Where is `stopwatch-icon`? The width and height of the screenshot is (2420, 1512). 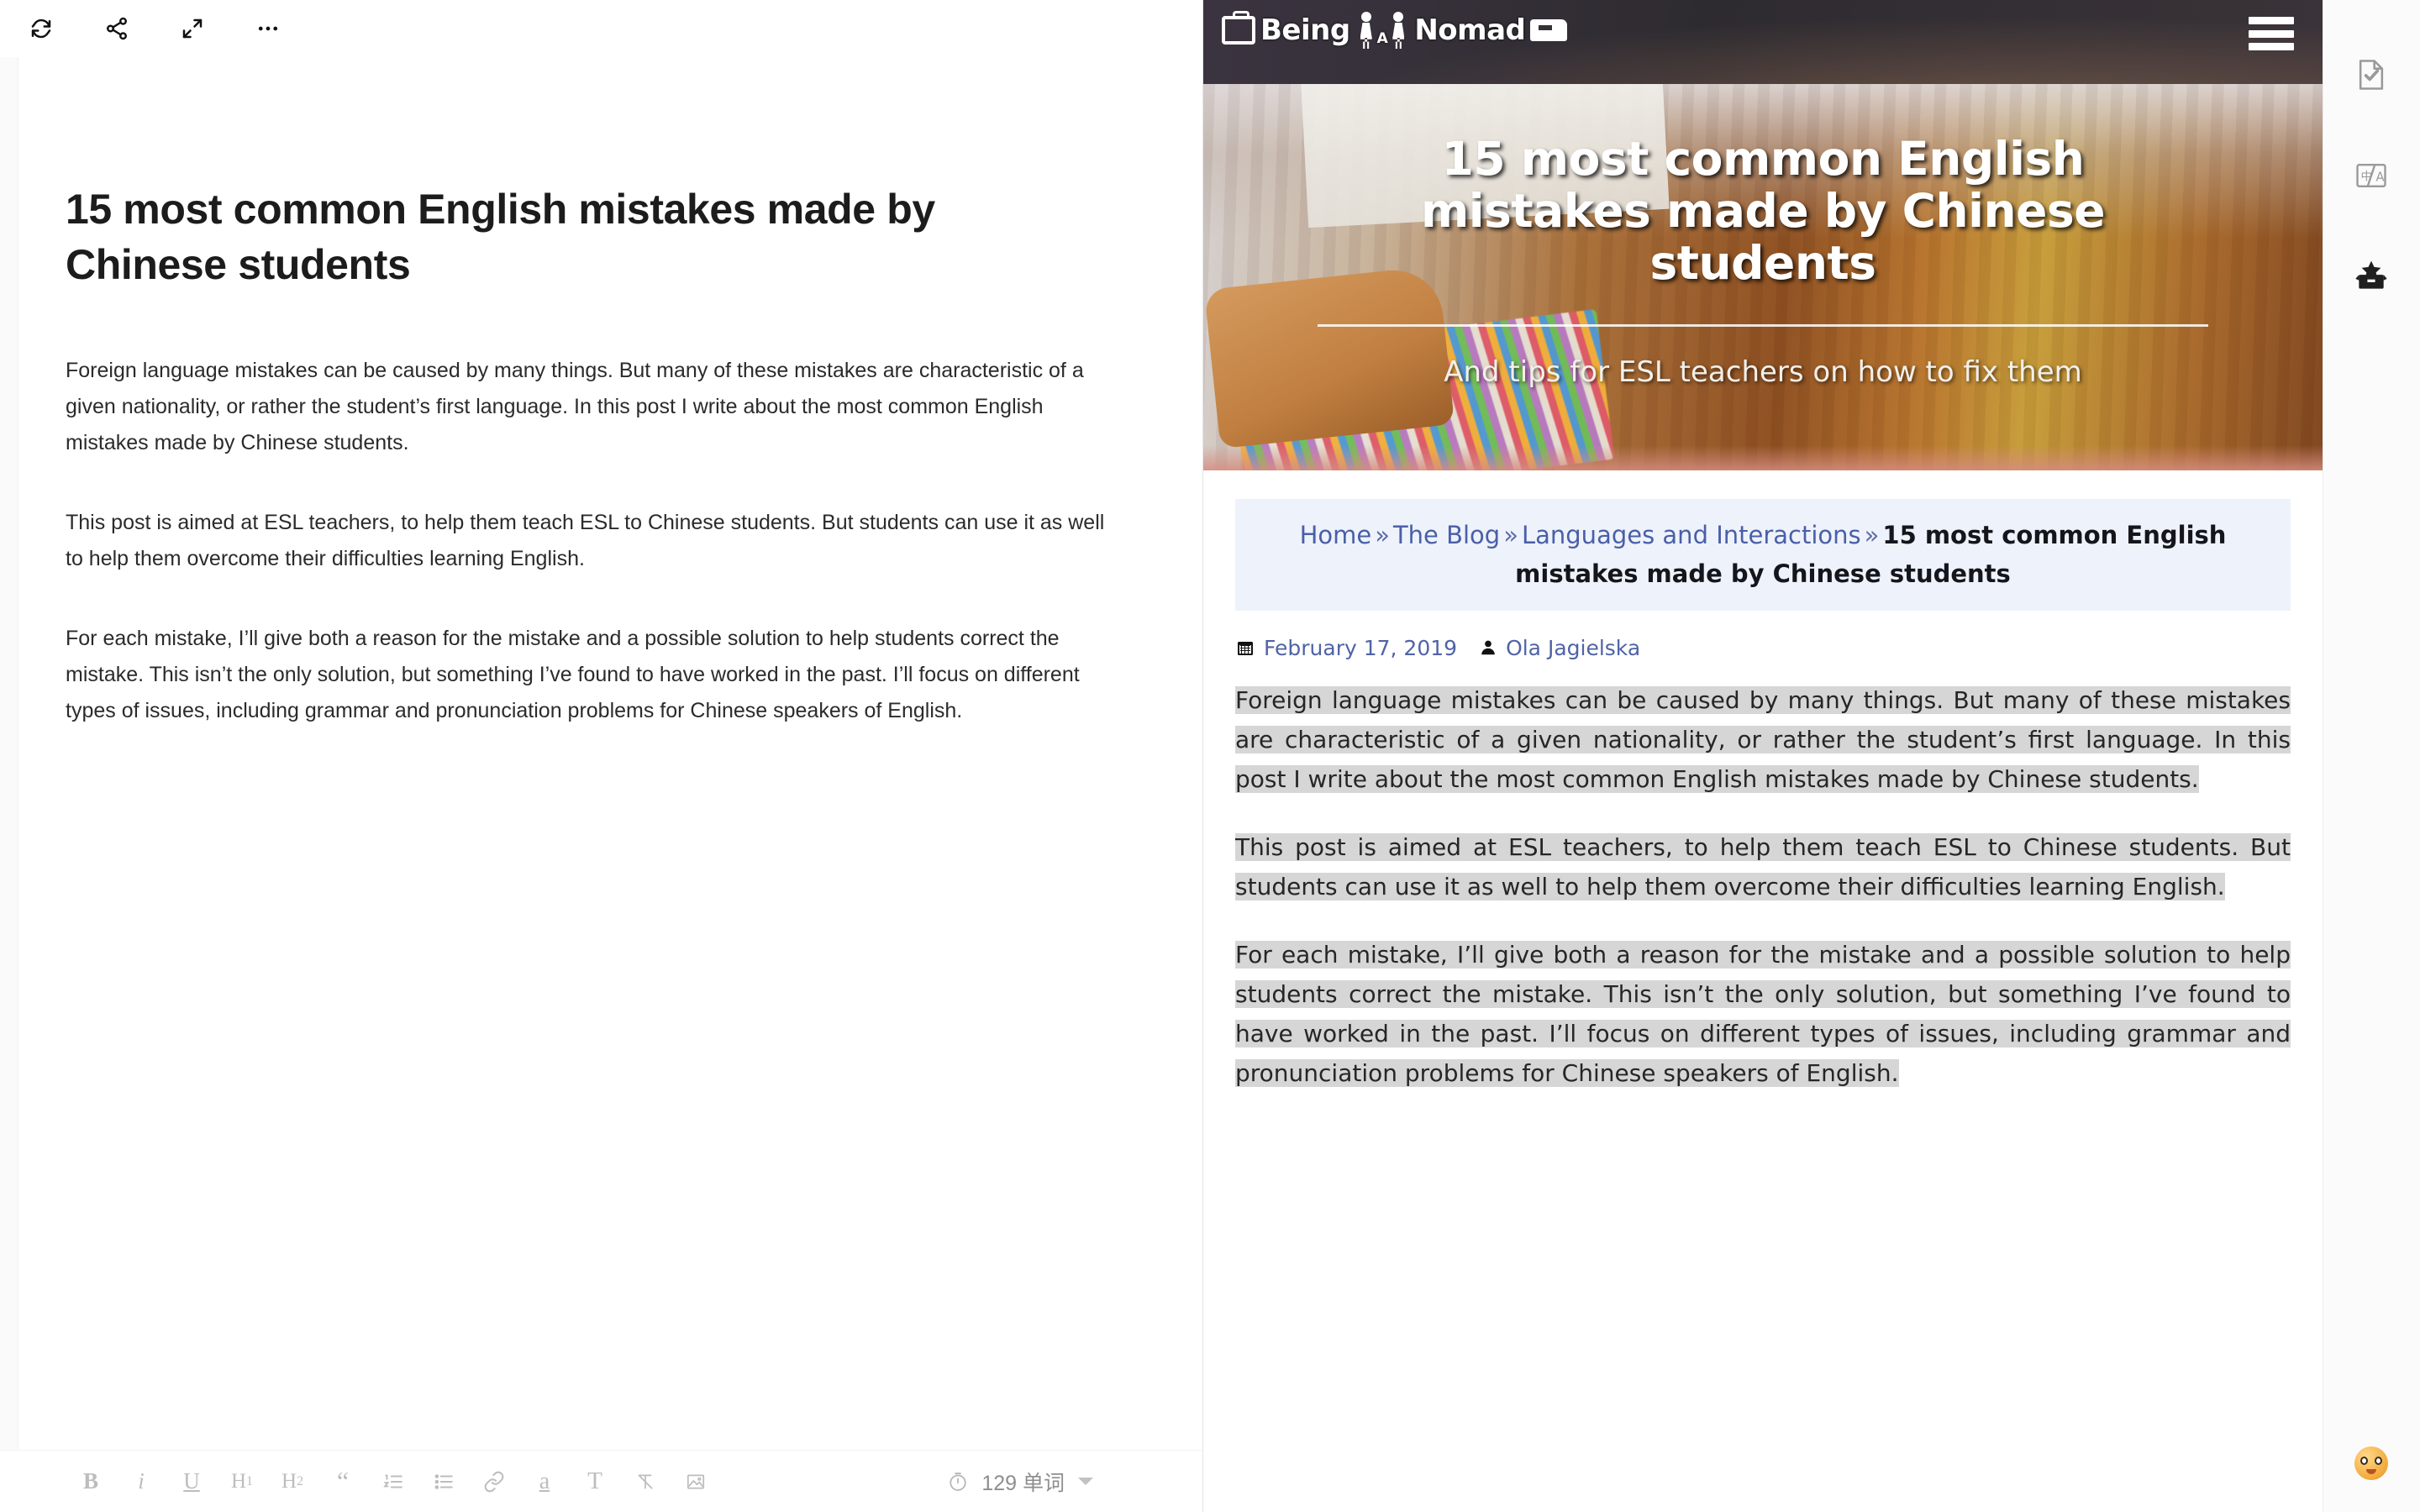 stopwatch-icon is located at coordinates (958, 1482).